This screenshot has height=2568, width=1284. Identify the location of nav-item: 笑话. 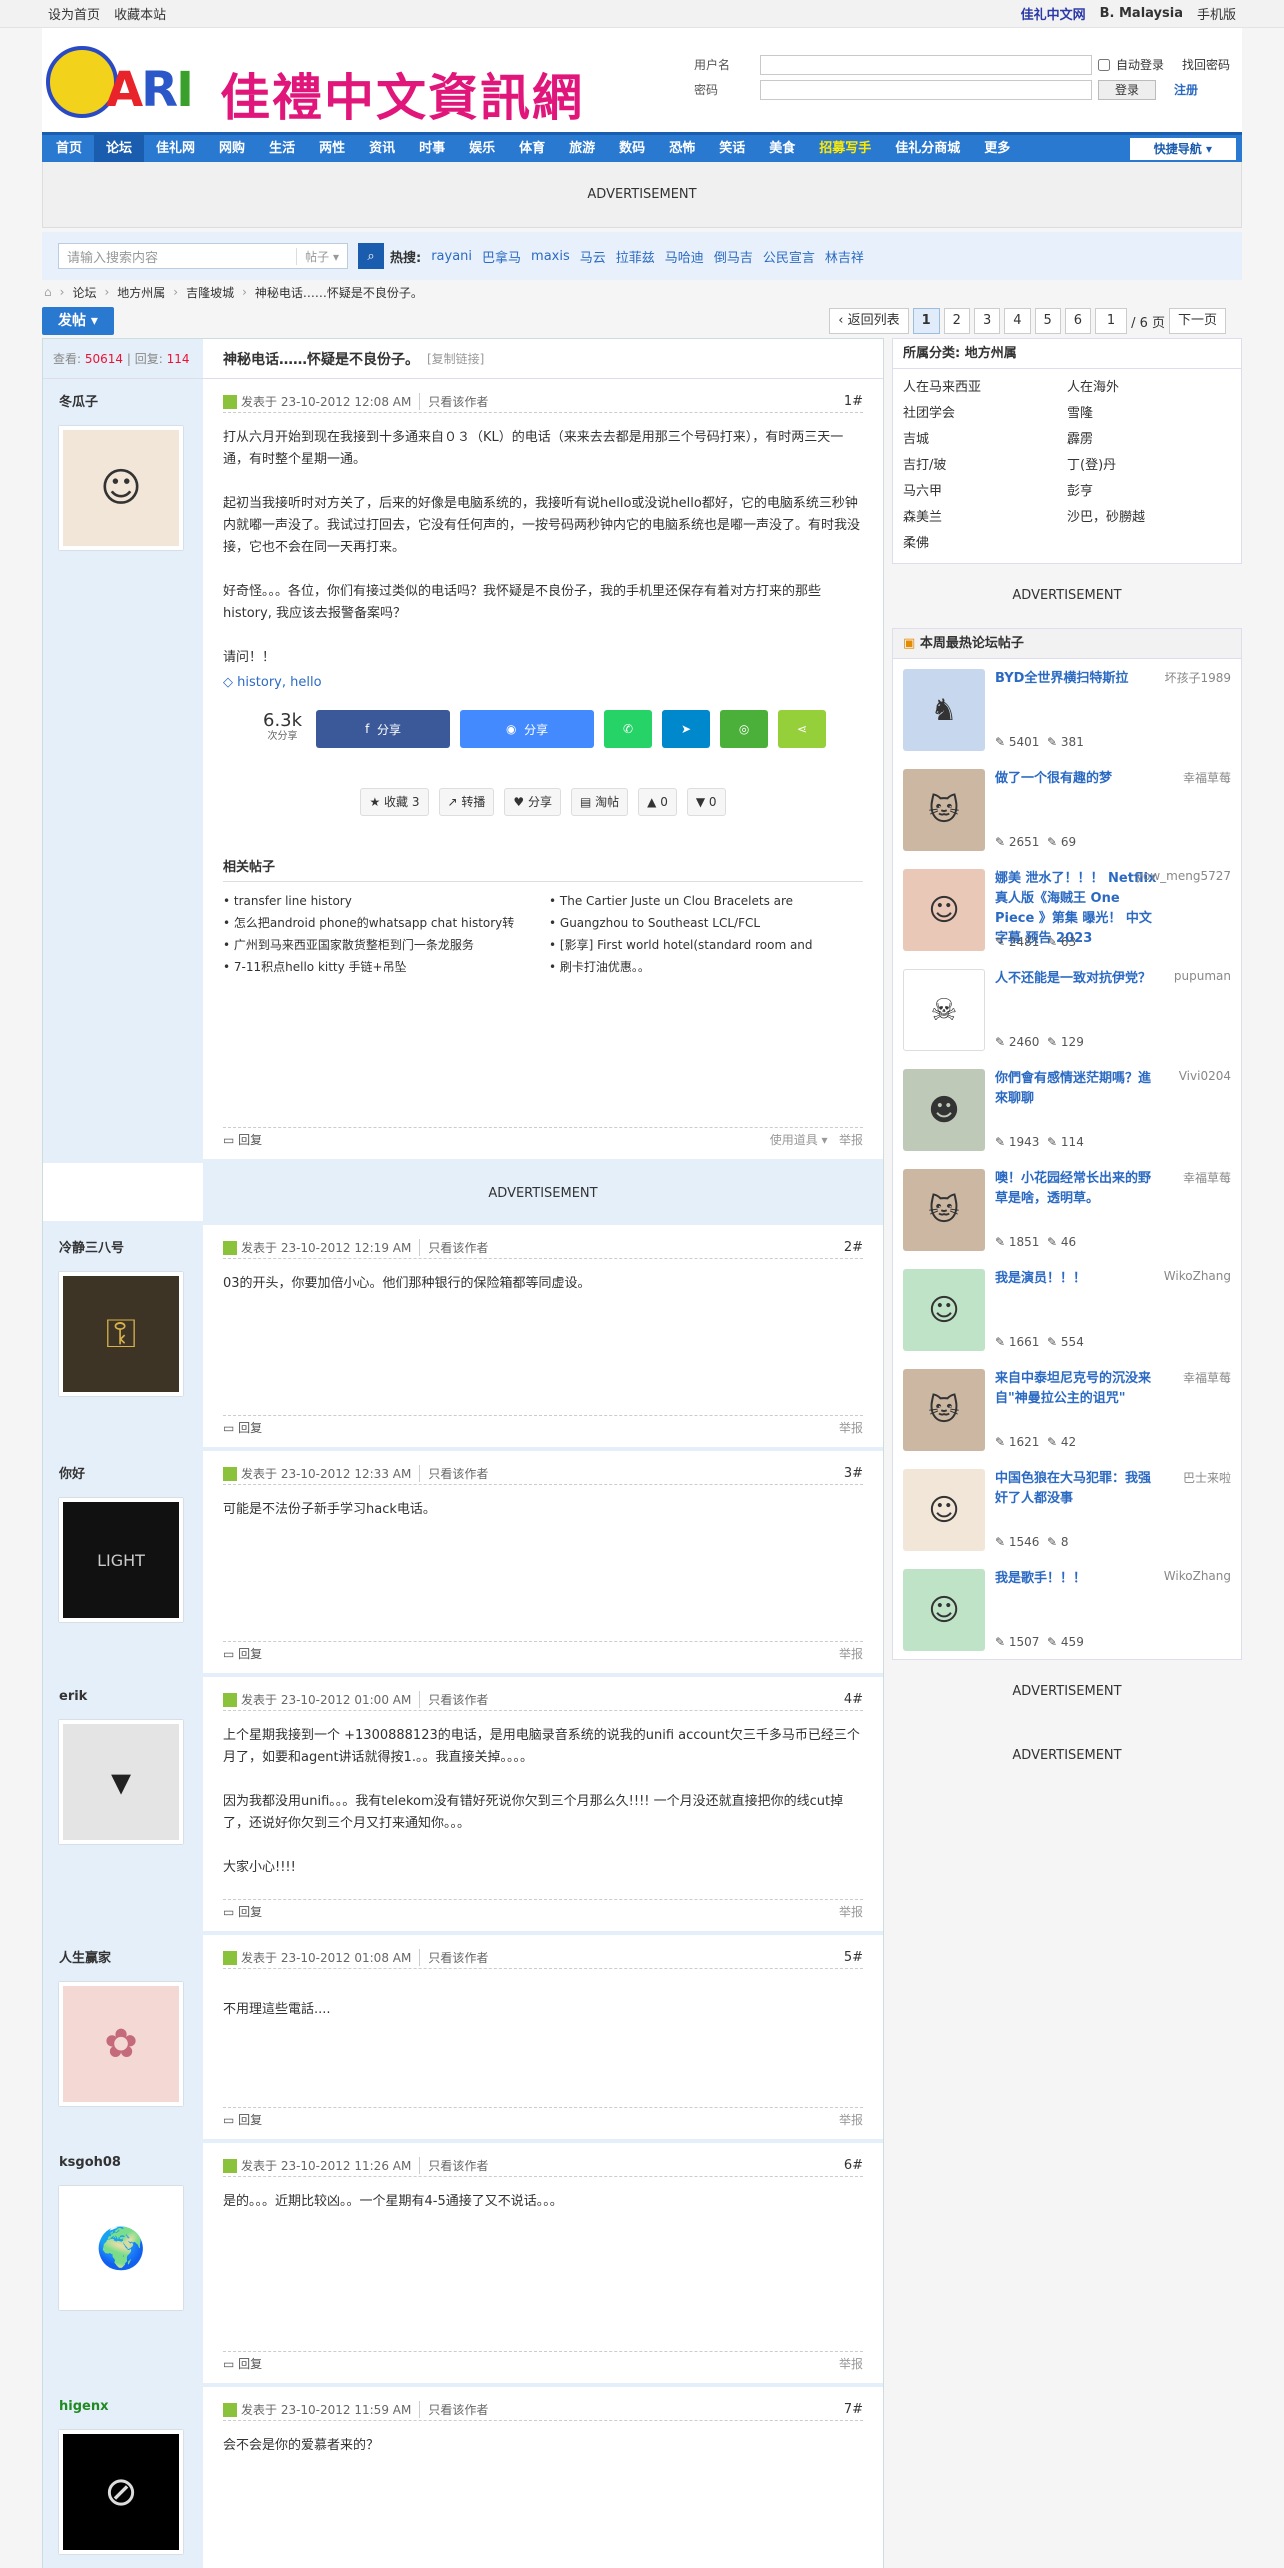
(732, 148).